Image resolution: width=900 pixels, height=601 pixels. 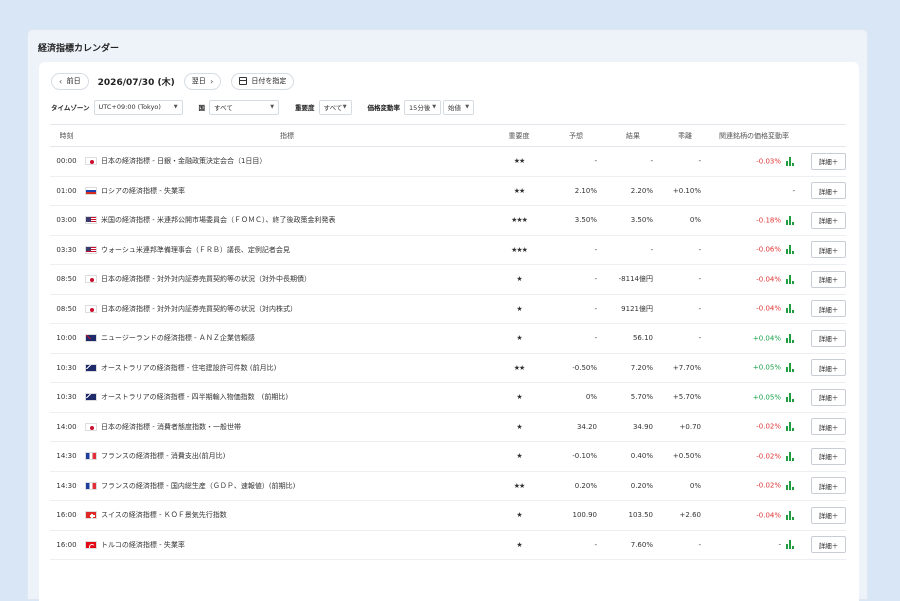 I want to click on price-change-label: 価格変動率, so click(x=384, y=108).